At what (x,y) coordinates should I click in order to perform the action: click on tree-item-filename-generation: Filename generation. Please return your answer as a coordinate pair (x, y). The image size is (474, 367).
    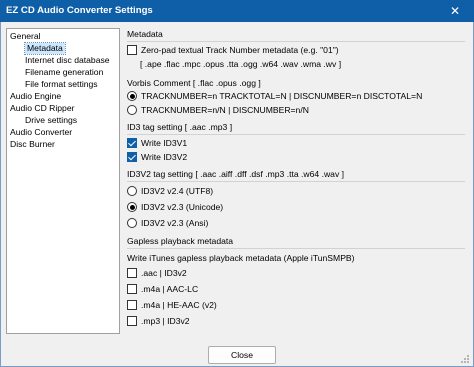
    Looking at the image, I should click on (64, 72).